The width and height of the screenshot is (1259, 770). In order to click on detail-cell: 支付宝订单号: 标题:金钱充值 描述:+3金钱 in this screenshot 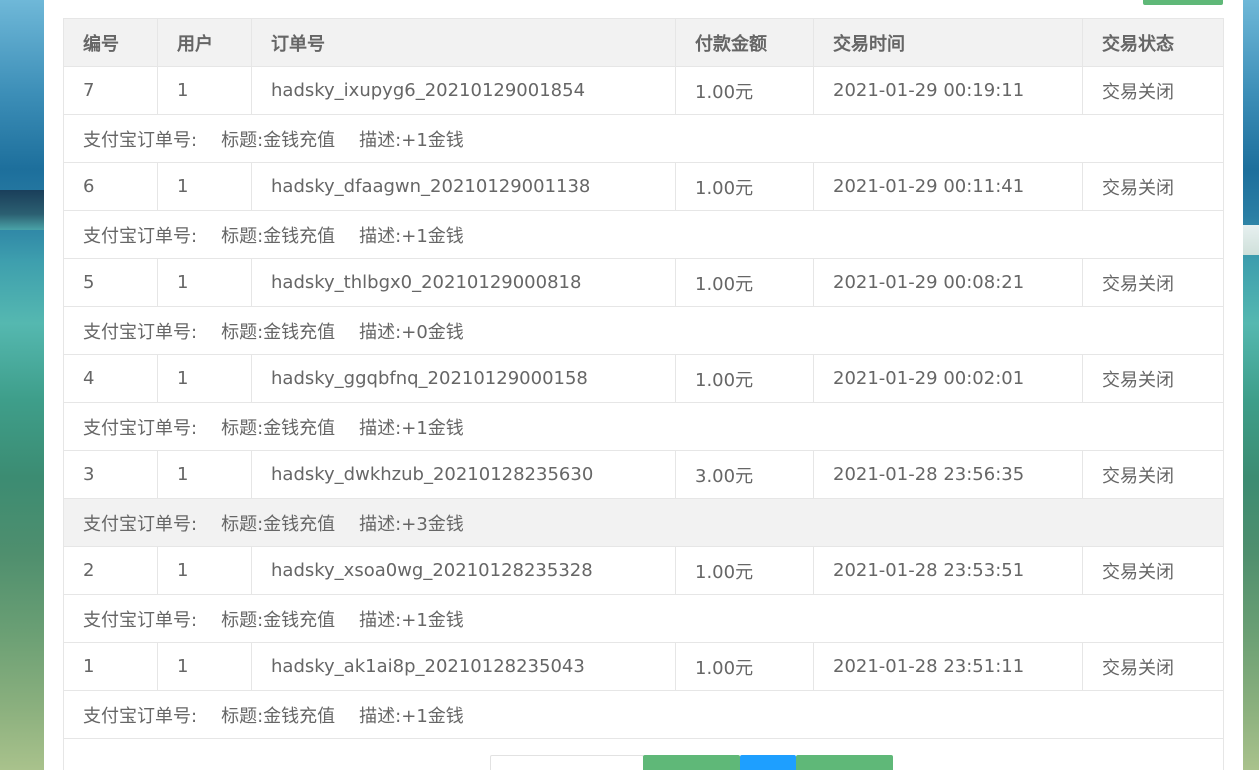, I will do `click(643, 522)`.